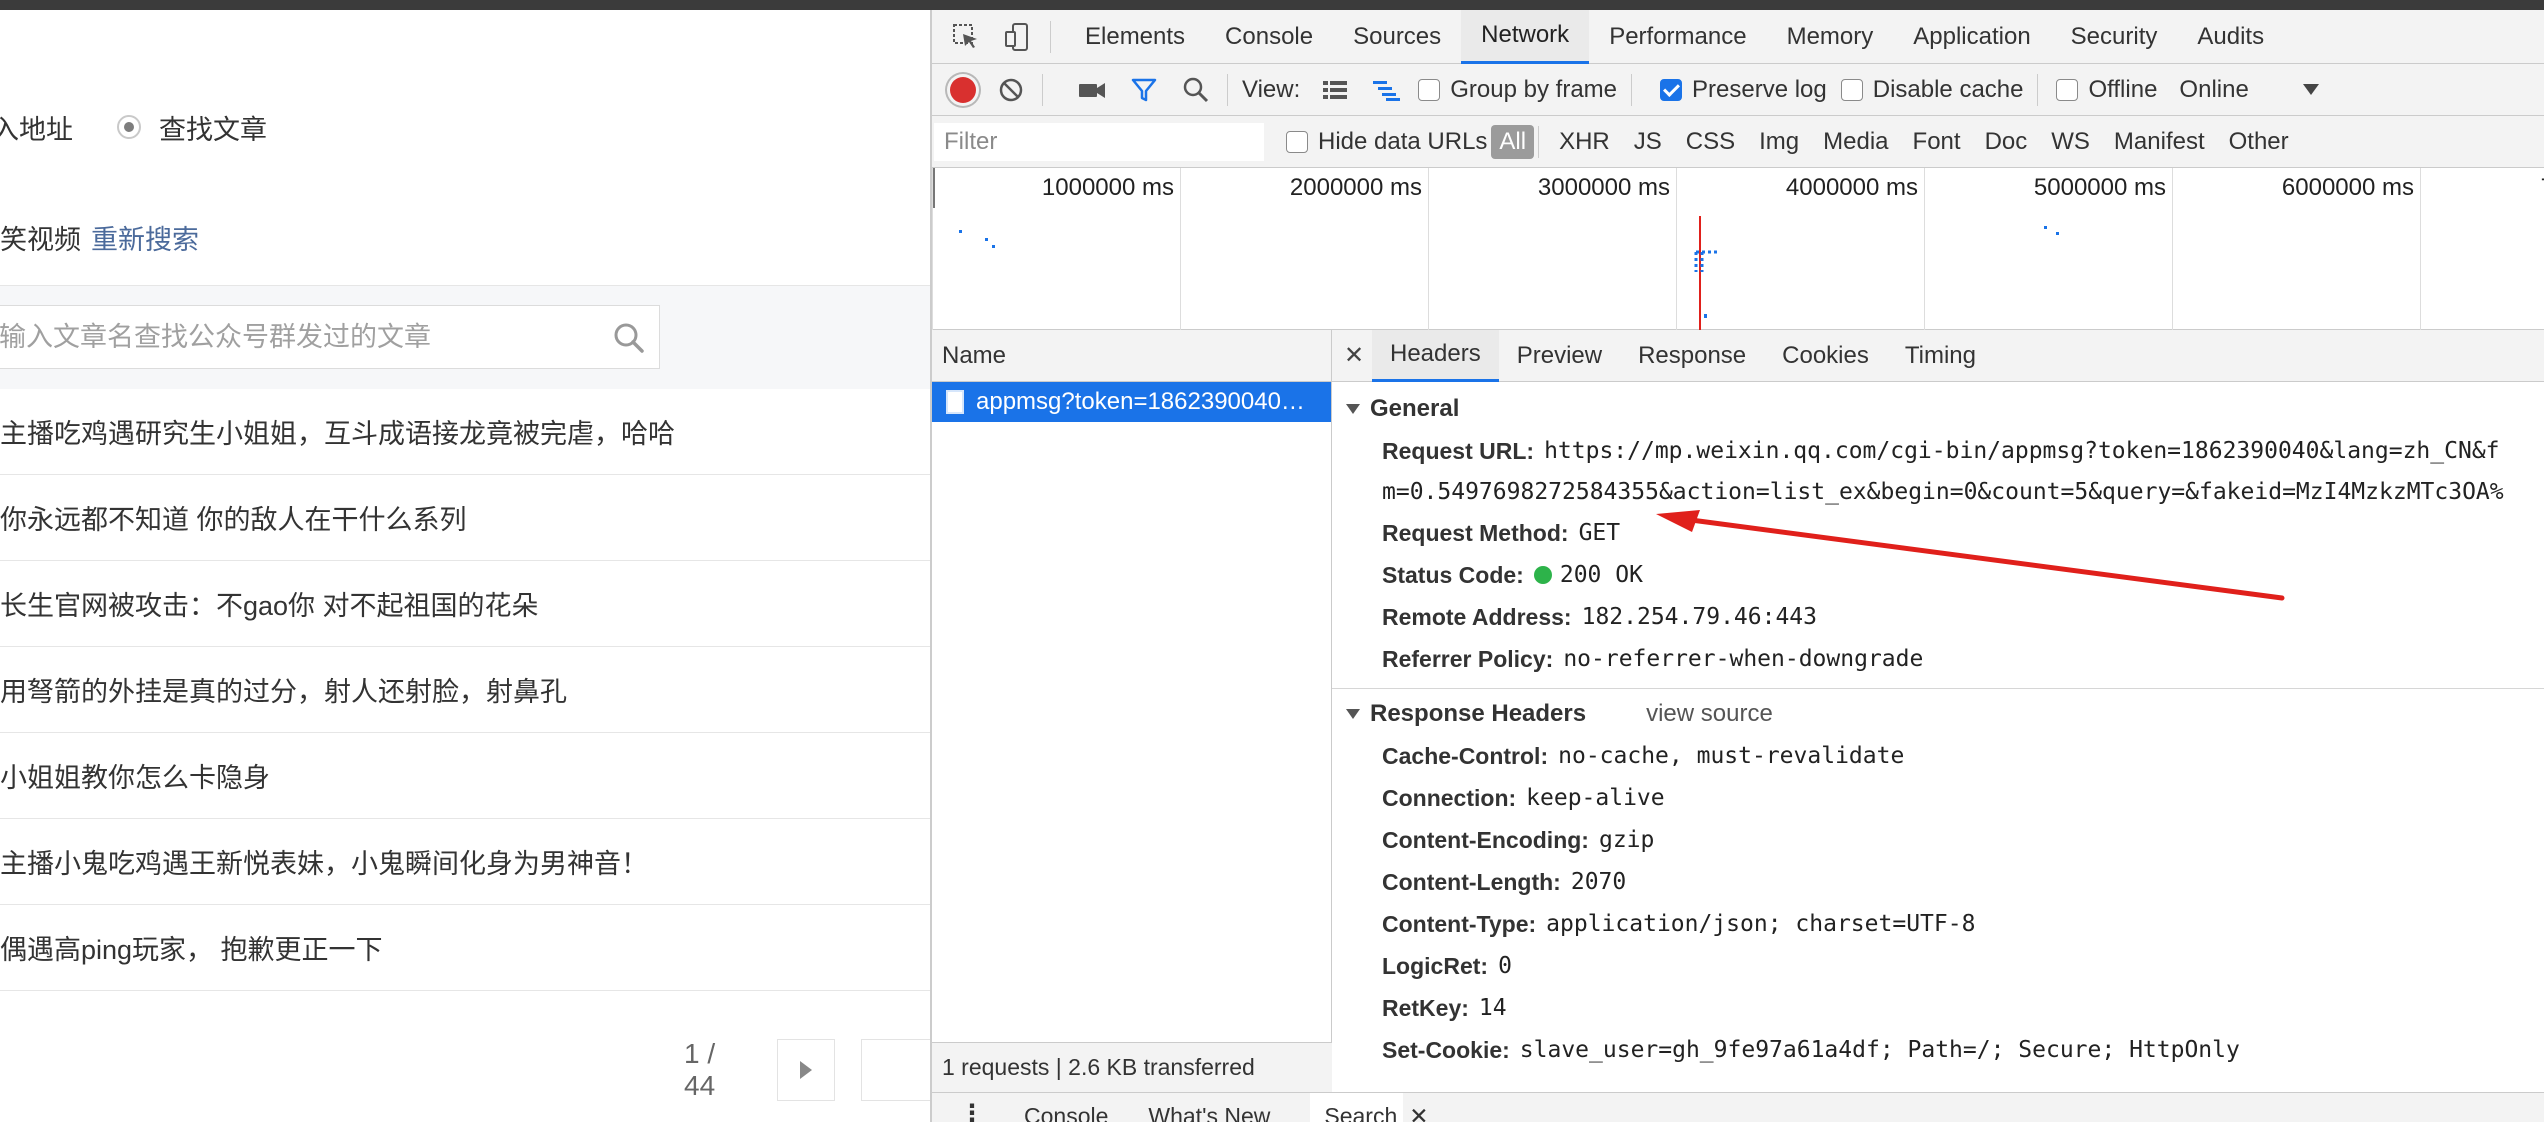 The image size is (2544, 1122). What do you see at coordinates (1066, 1107) in the screenshot?
I see `drawer-tab-console: Console` at bounding box center [1066, 1107].